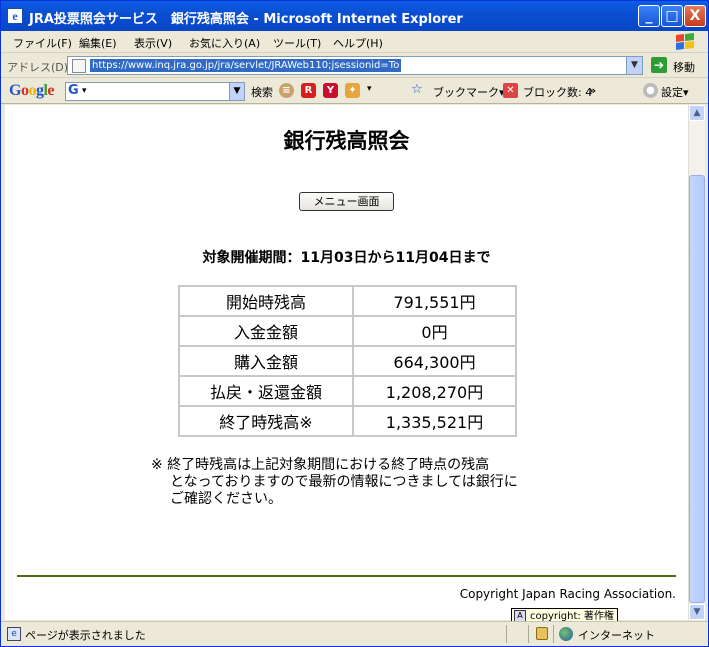  I want to click on row-label: 入金金額, so click(266, 331).